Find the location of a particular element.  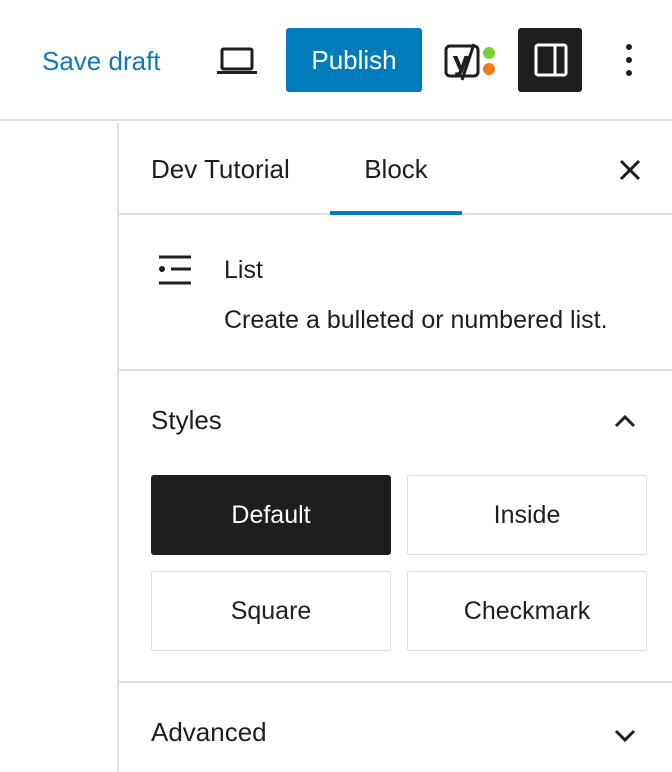

close-sidebar-button is located at coordinates (630, 170).